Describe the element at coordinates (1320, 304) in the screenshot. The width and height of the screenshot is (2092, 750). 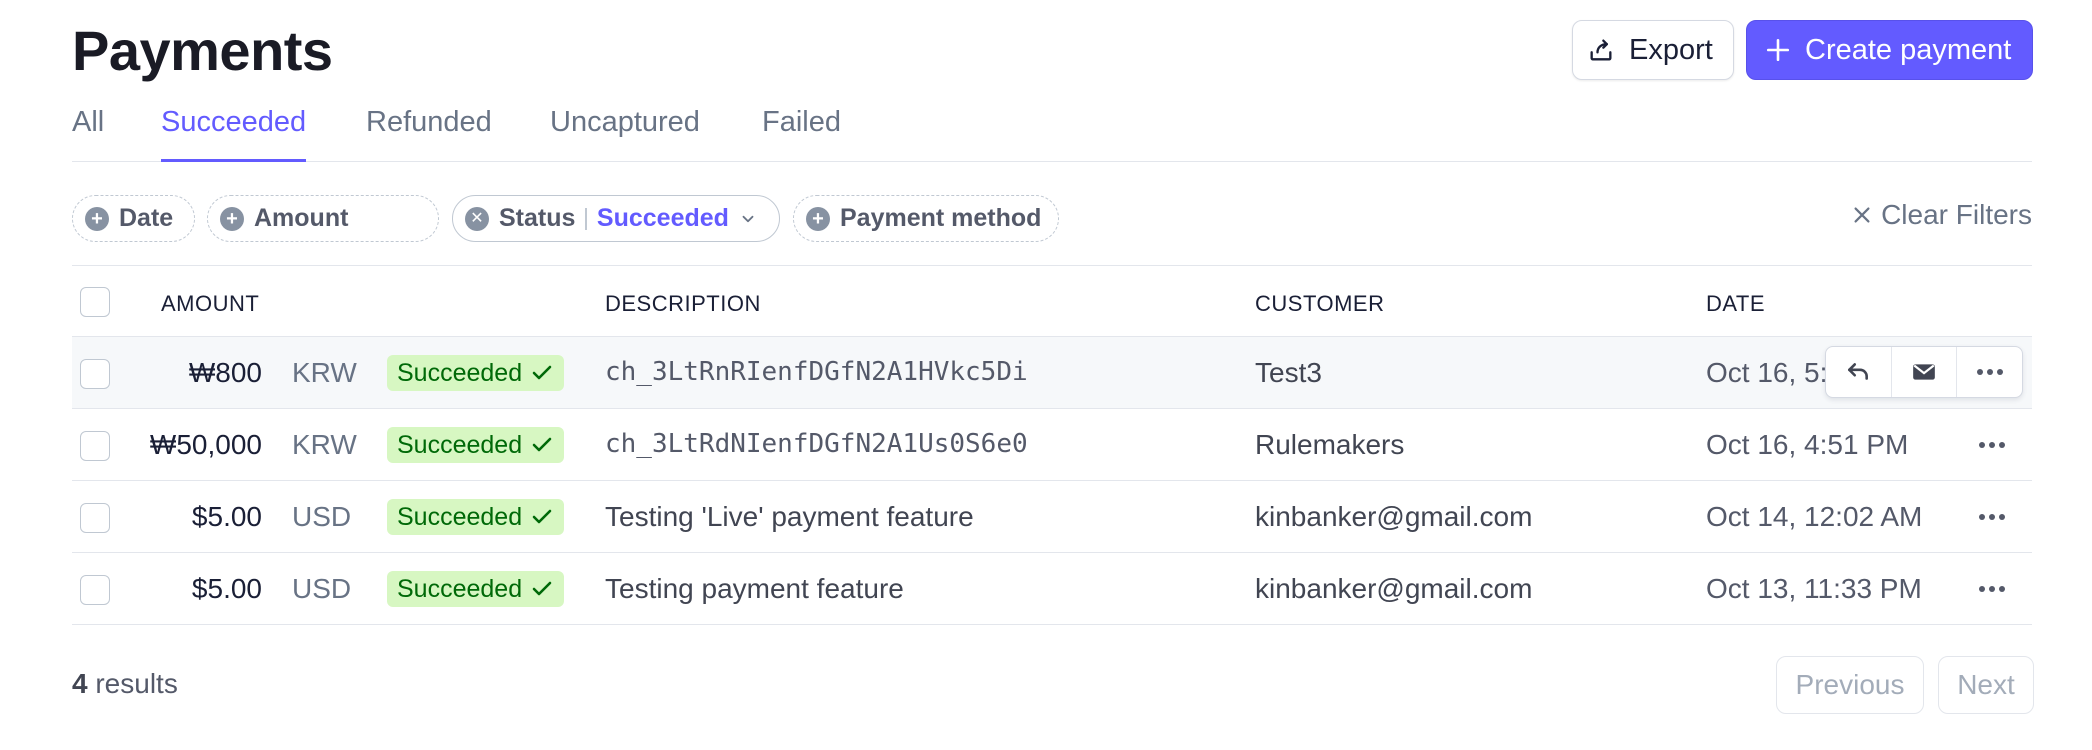
I see `column-customer: CUSTOMER` at that location.